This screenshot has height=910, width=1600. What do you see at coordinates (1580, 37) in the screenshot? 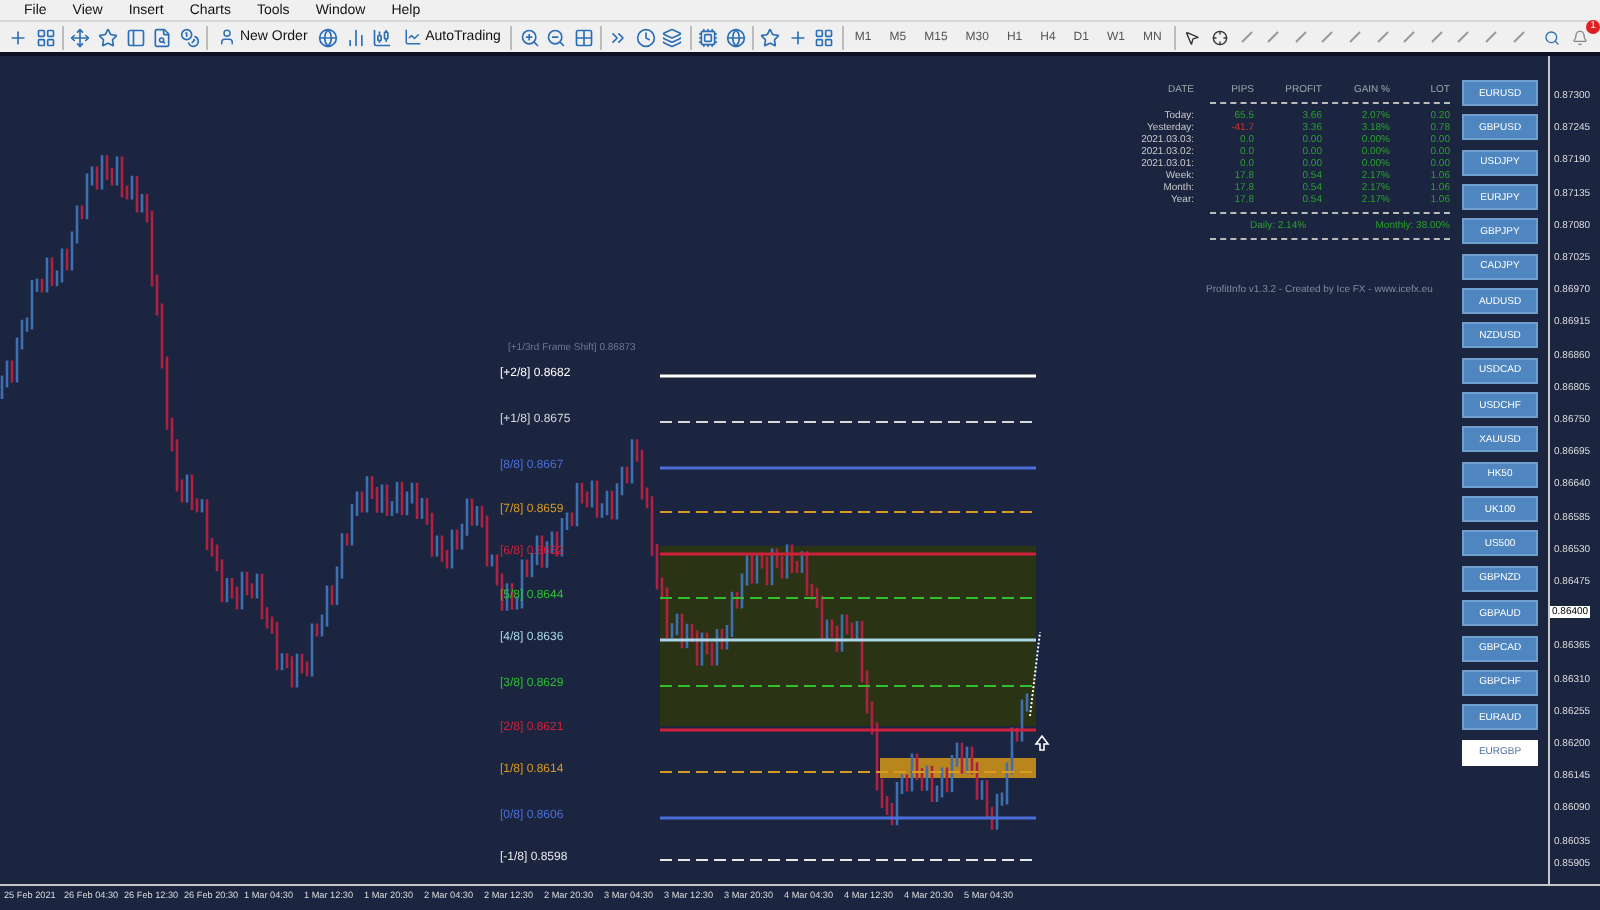
I see `bell-icon` at bounding box center [1580, 37].